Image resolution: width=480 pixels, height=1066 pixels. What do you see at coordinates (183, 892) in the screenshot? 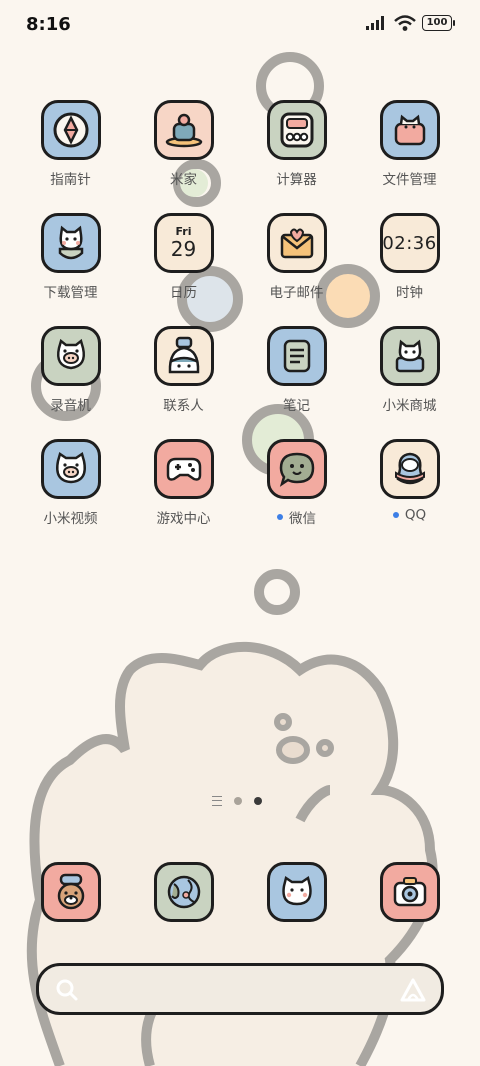
I see `globe-browser-icon` at bounding box center [183, 892].